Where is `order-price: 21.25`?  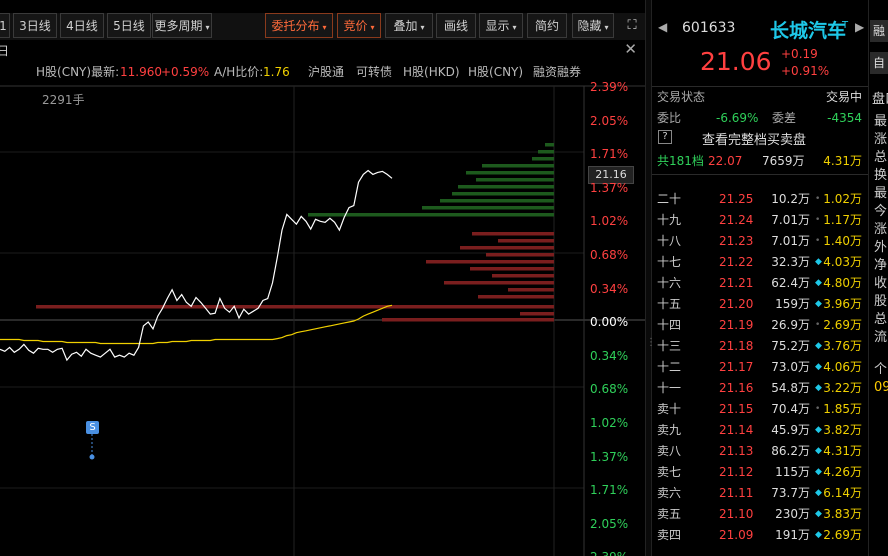
order-price: 21.25 is located at coordinates (736, 199).